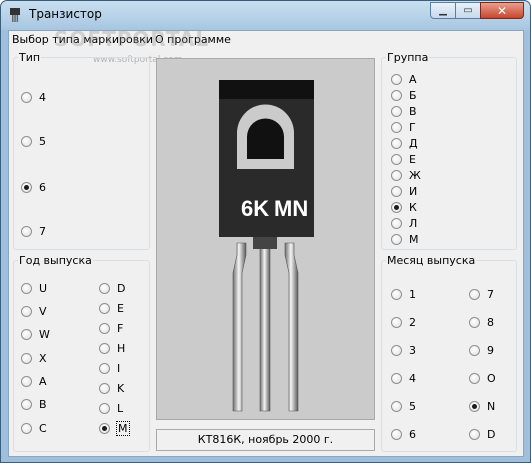 The image size is (531, 463). What do you see at coordinates (112, 288) in the screenshot?
I see `year-option-D: D` at bounding box center [112, 288].